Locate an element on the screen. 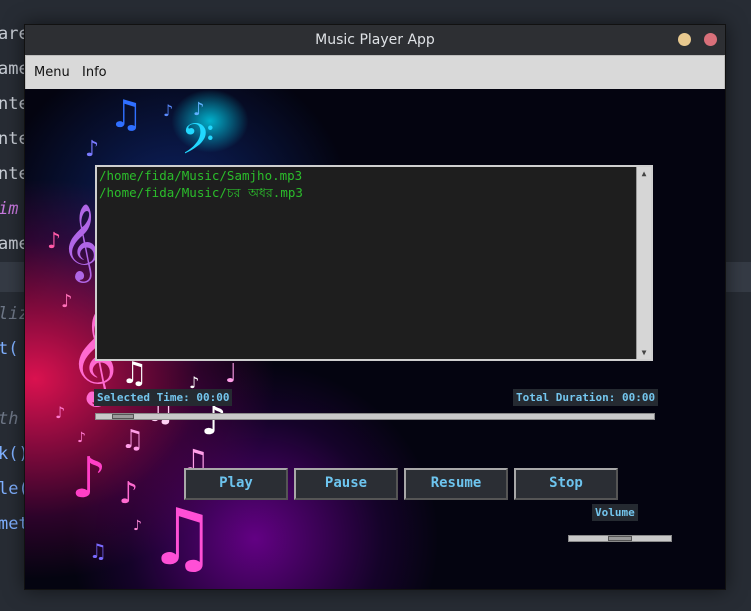 Image resolution: width=751 pixels, height=611 pixels. total-duration-label: Total Duration: 00:00 is located at coordinates (586, 397).